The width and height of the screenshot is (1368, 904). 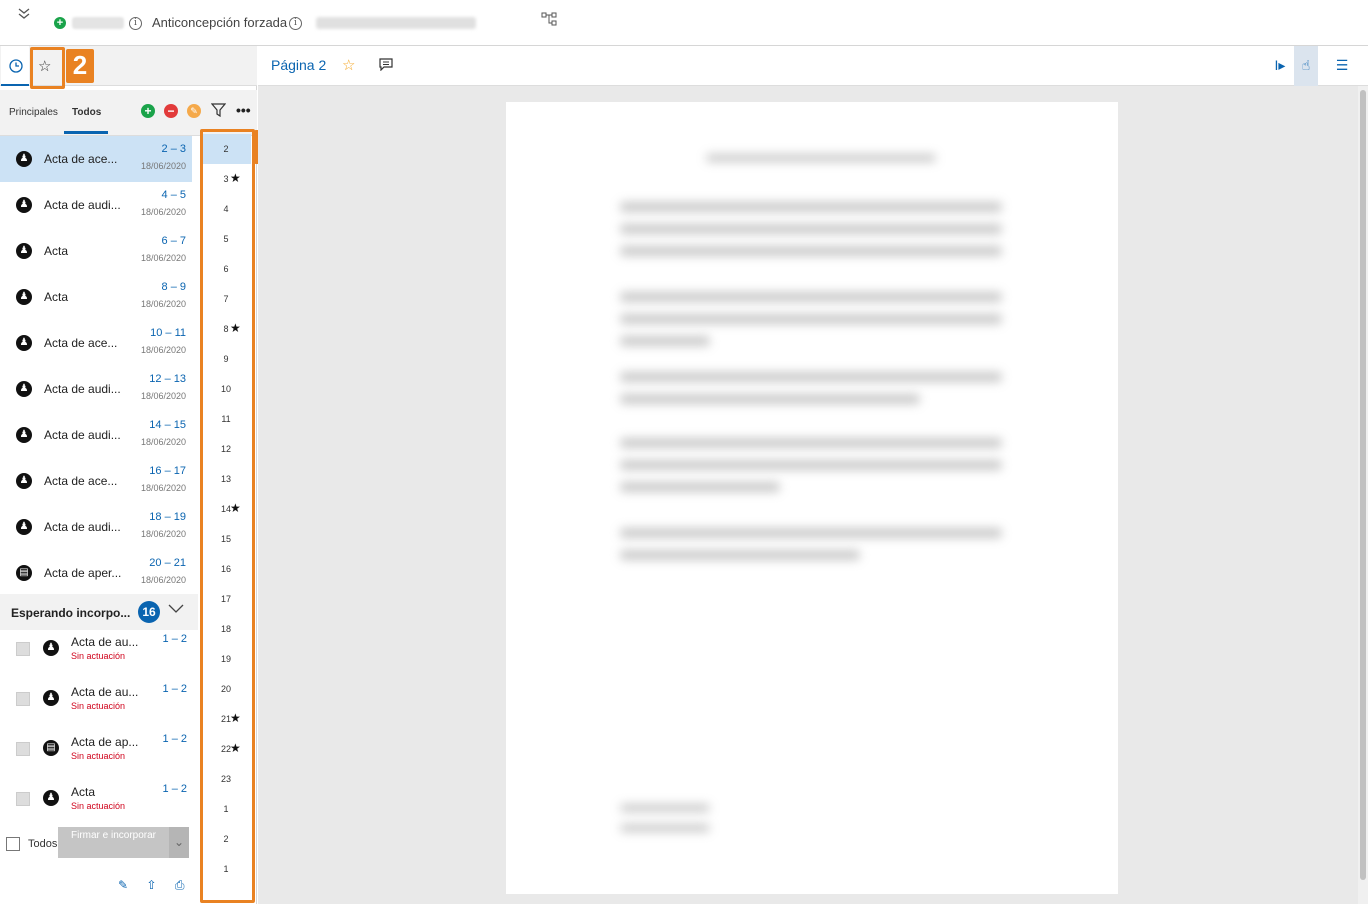 What do you see at coordinates (148, 111) in the screenshot?
I see `plus-green-icon: +` at bounding box center [148, 111].